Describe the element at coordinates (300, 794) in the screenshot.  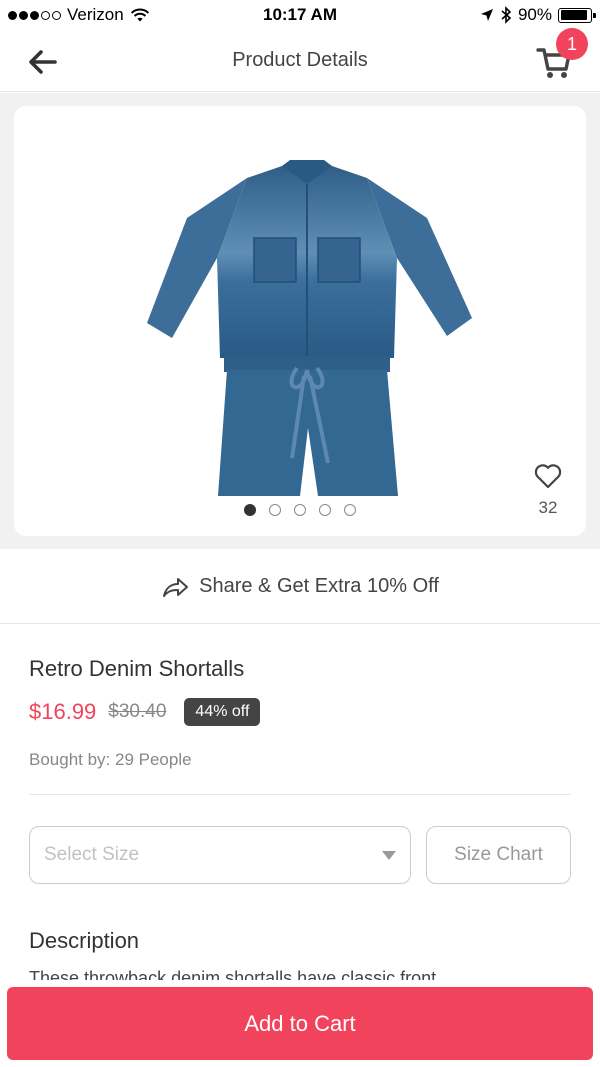
I see `divider` at that location.